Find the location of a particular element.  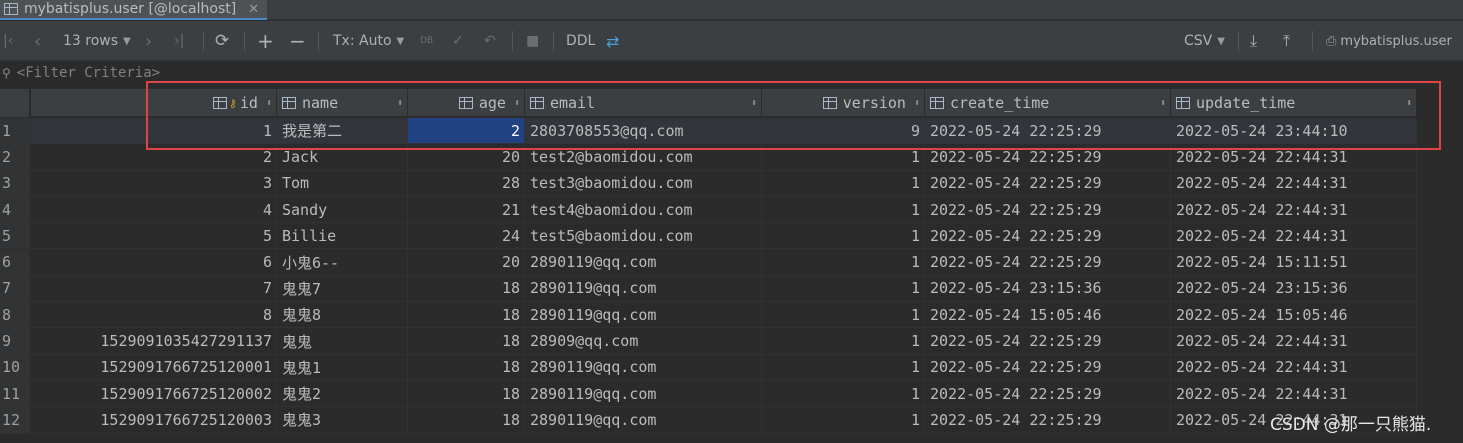

cell-id: 5 is located at coordinates (153, 236).